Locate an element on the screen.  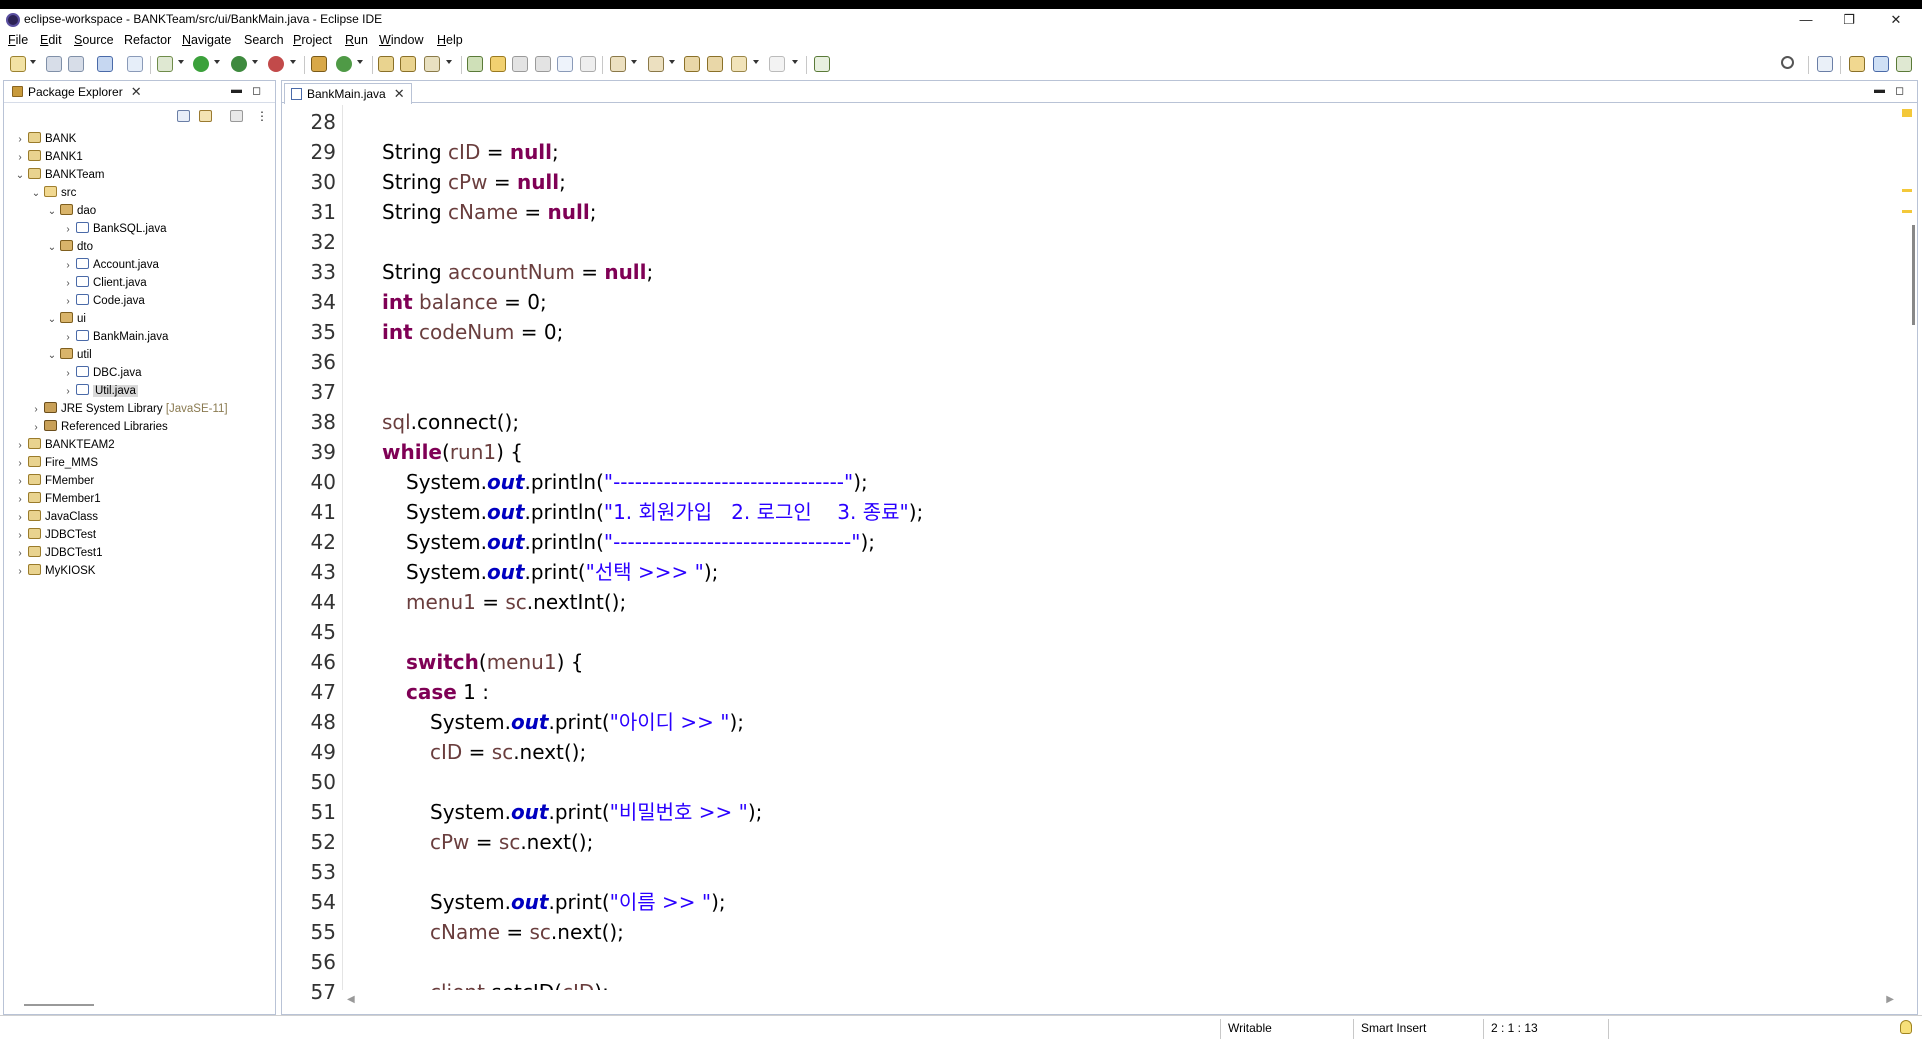
code-line: case 1 : is located at coordinates (447, 692).